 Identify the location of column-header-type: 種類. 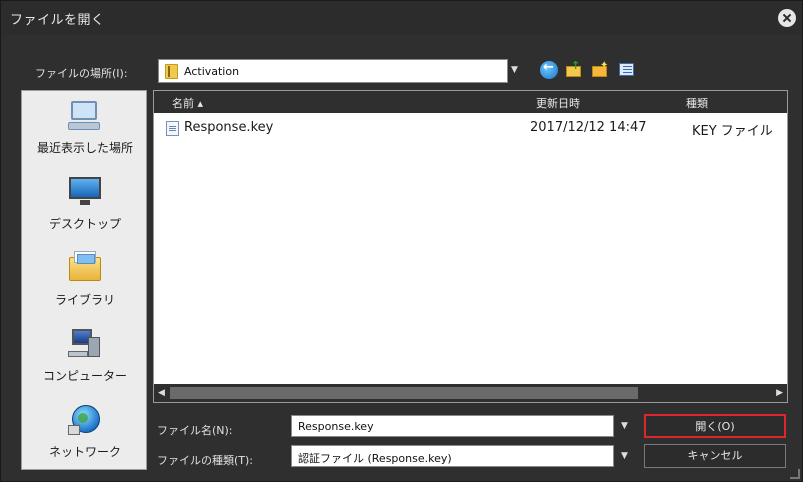
(697, 103).